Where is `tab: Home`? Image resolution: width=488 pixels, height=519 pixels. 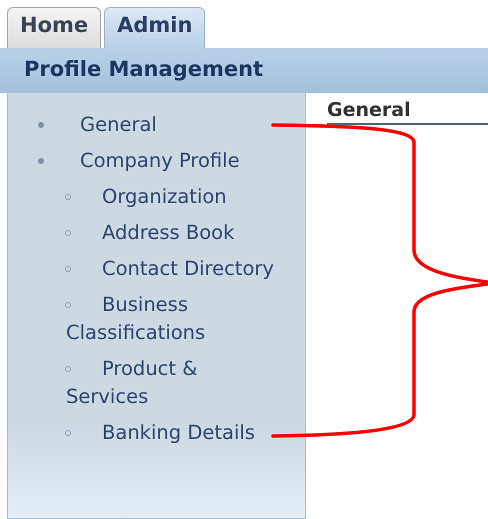
tab: Home is located at coordinates (54, 27).